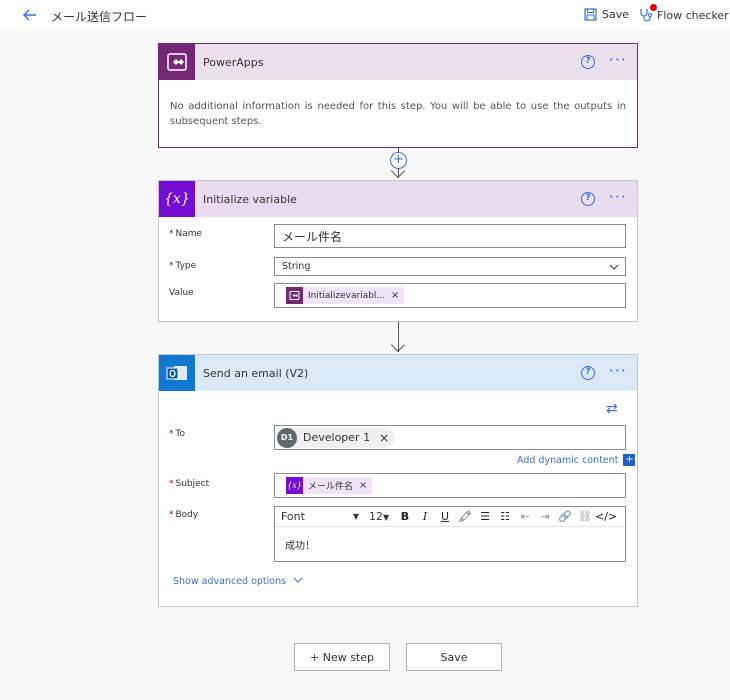 Image resolution: width=730 pixels, height=700 pixels. Describe the element at coordinates (294, 295) in the screenshot. I see `powerapps-token-icon` at that location.